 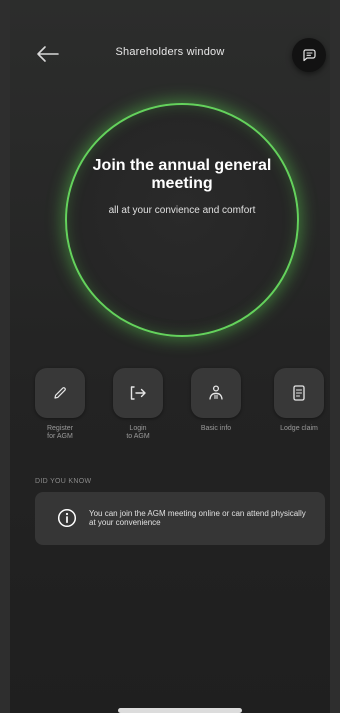 I want to click on lodge-claim-tile, so click(x=299, y=393).